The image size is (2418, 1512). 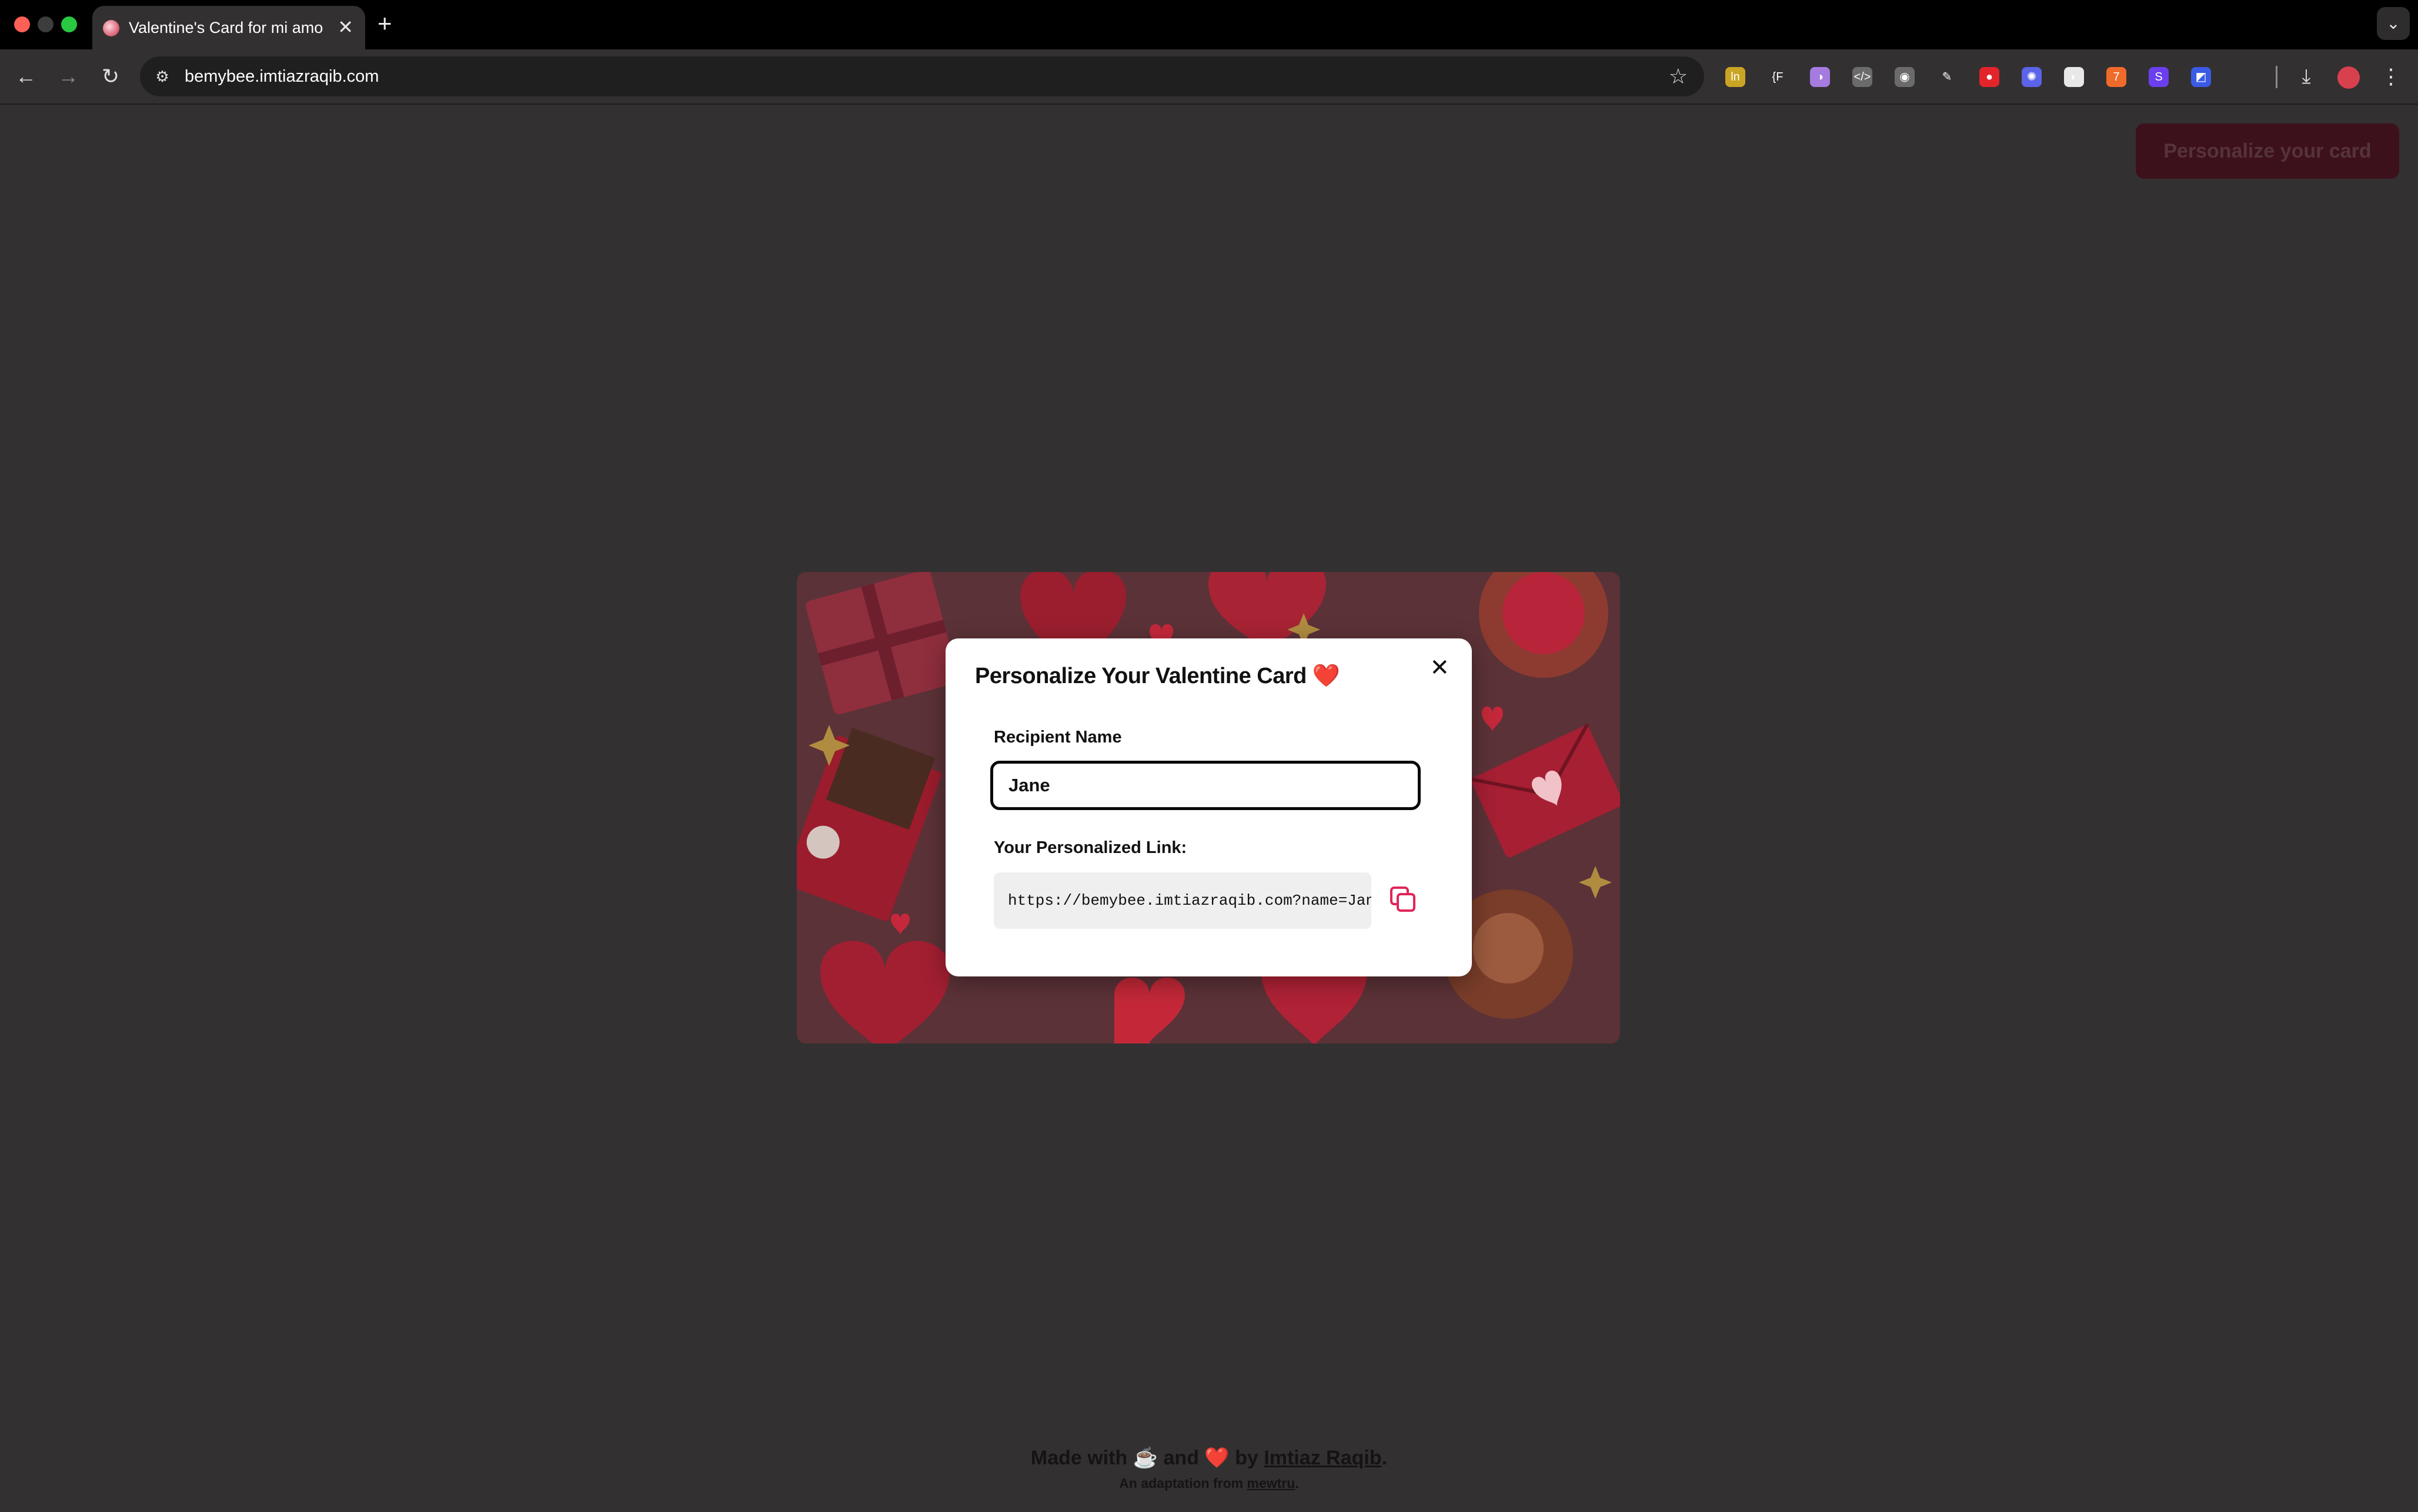 What do you see at coordinates (1326, 676) in the screenshot?
I see `red-heart-icon: ❤️` at bounding box center [1326, 676].